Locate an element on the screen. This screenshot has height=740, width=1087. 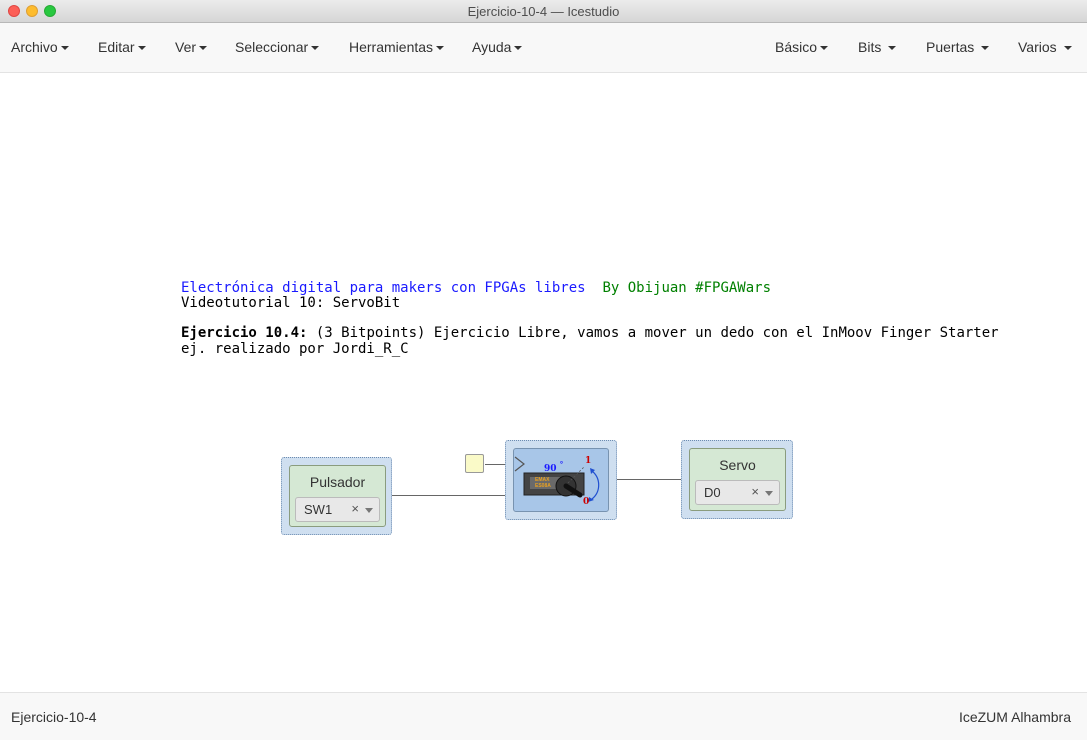
menu-label: Varios is located at coordinates (1037, 47).